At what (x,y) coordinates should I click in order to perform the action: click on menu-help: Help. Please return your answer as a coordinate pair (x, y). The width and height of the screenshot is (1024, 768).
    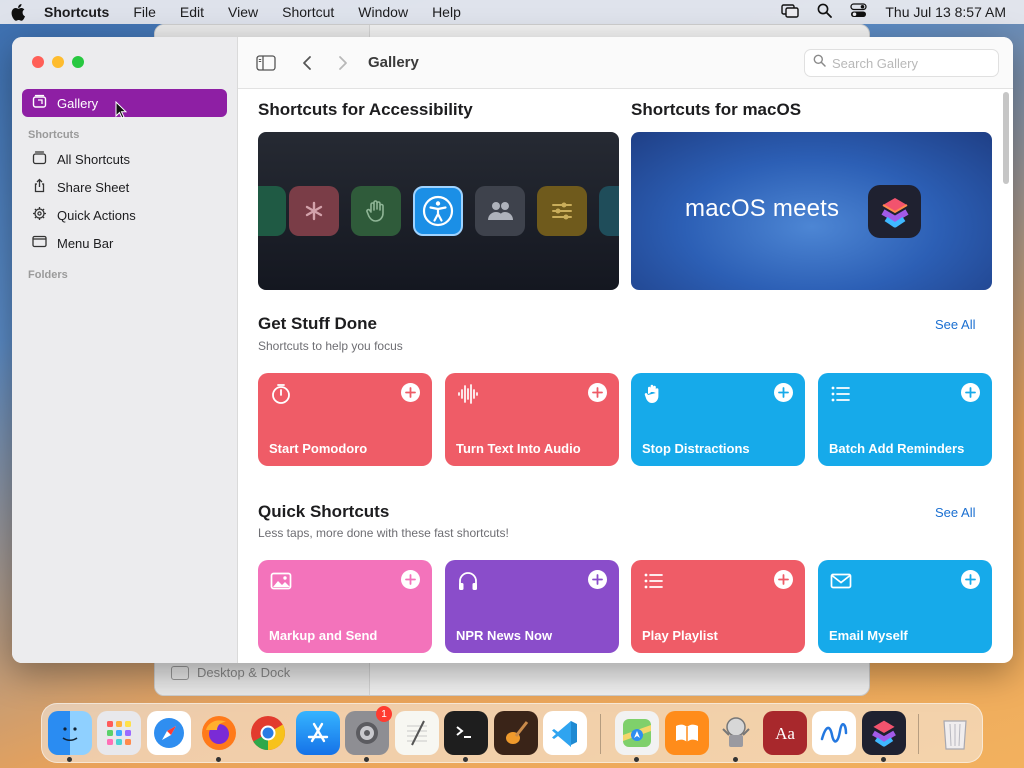
    Looking at the image, I should click on (446, 12).